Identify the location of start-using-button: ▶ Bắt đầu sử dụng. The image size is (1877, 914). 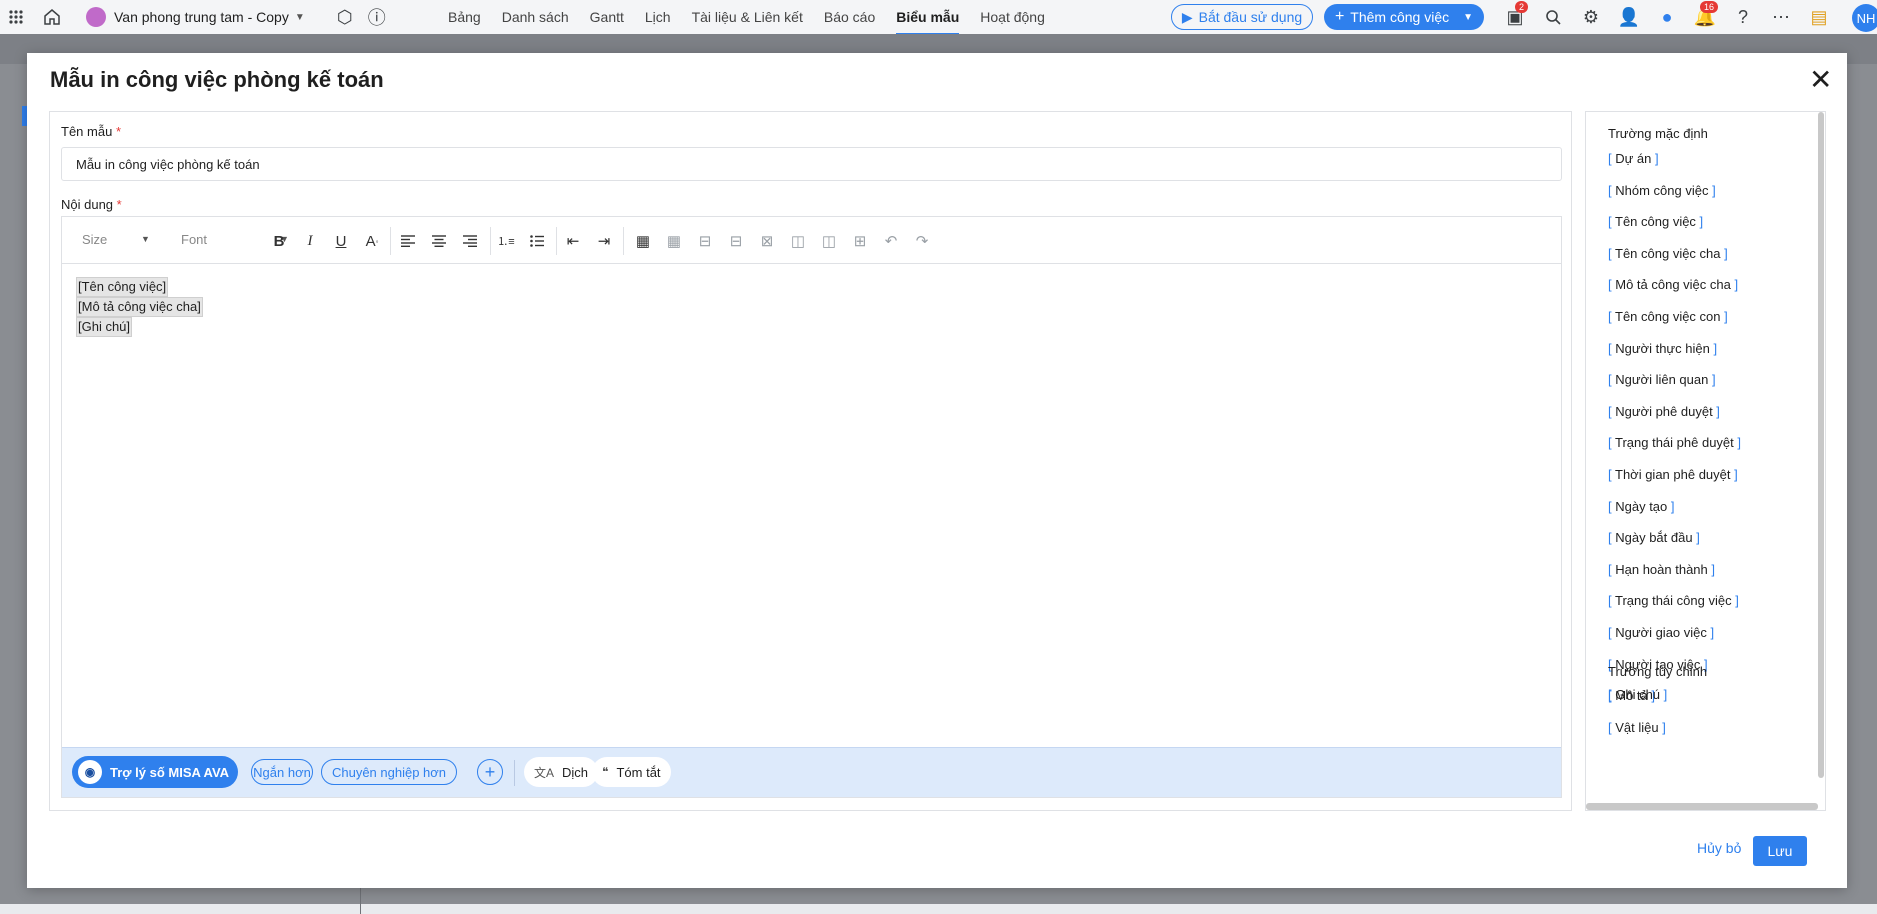
(1242, 17).